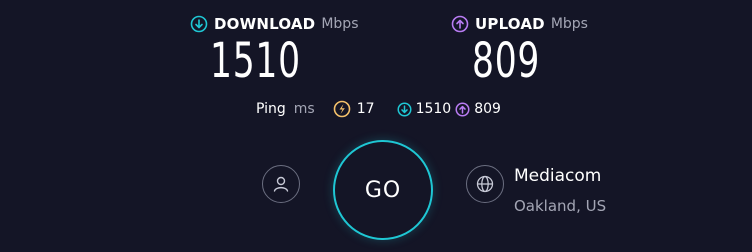 Image resolution: width=752 pixels, height=252 pixels. I want to click on upload-title: UPLOAD, so click(510, 24).